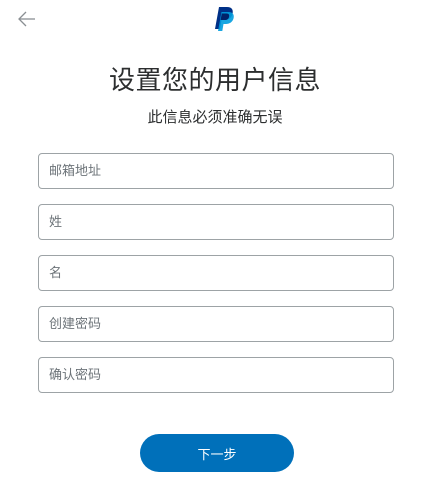  What do you see at coordinates (217, 453) in the screenshot?
I see `next-button: 下一步` at bounding box center [217, 453].